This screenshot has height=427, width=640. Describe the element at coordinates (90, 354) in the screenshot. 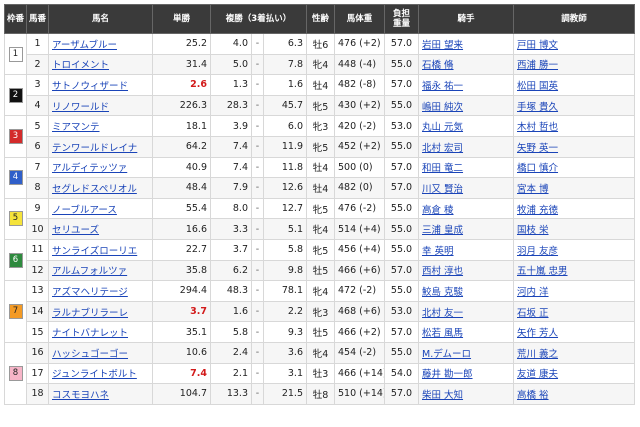

I see `horse-name-link: ハッシュゴーゴー` at that location.